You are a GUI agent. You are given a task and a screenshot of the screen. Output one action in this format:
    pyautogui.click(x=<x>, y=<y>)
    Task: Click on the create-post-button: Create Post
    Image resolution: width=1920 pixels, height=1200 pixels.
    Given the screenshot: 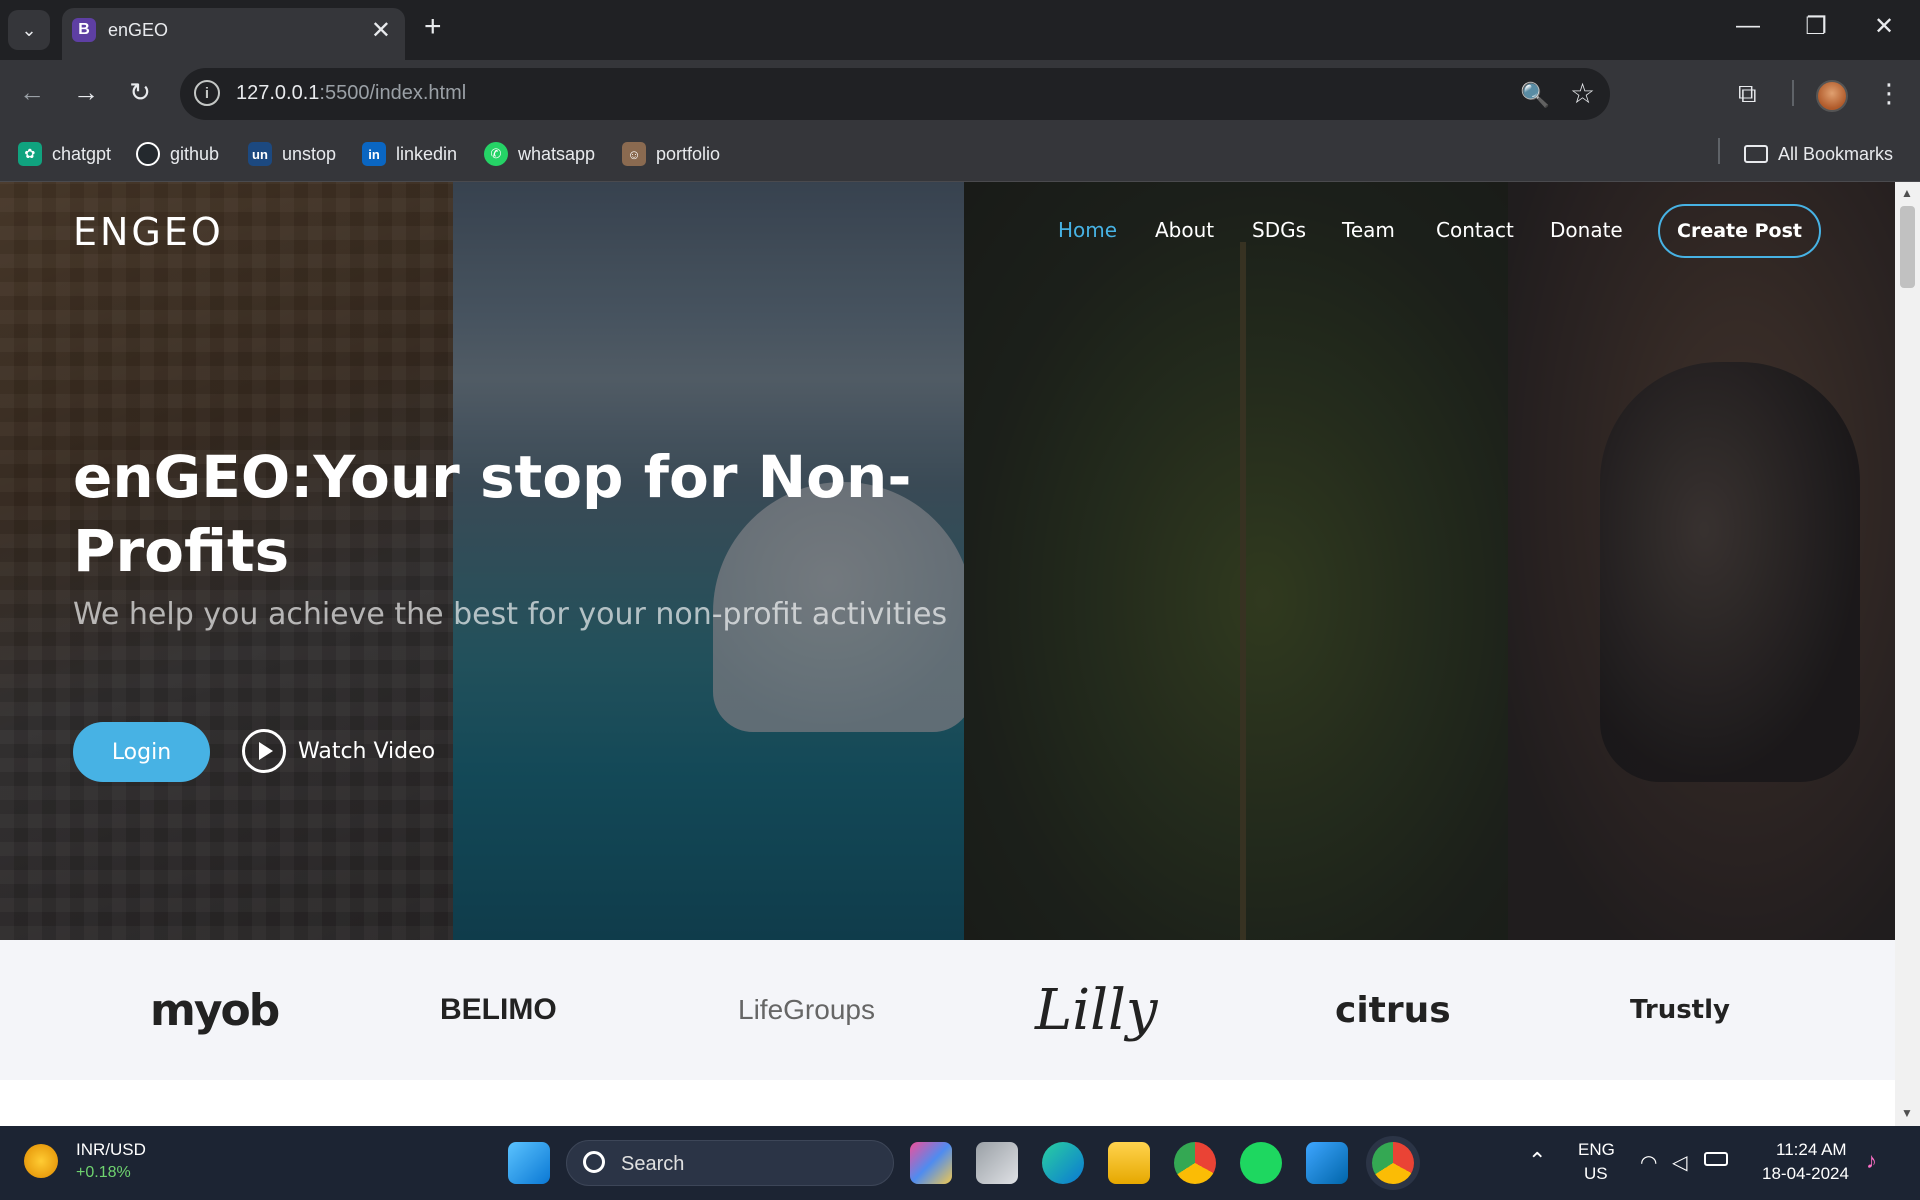 What is the action you would take?
    pyautogui.click(x=1739, y=231)
    